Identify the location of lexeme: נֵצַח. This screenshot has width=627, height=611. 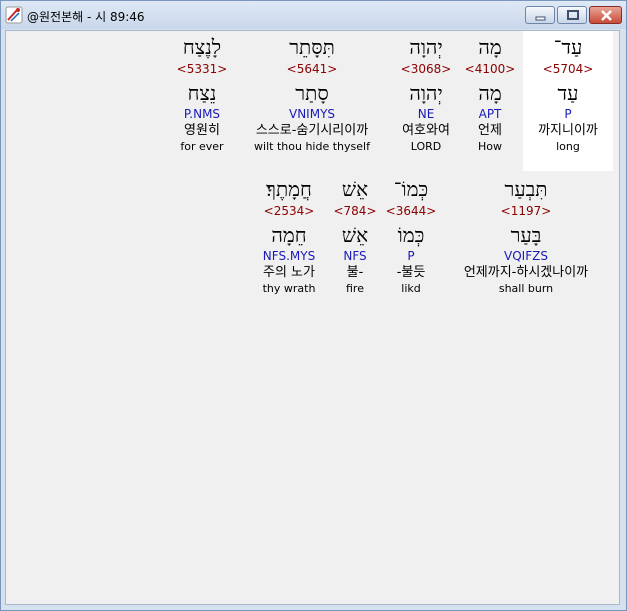
(202, 93).